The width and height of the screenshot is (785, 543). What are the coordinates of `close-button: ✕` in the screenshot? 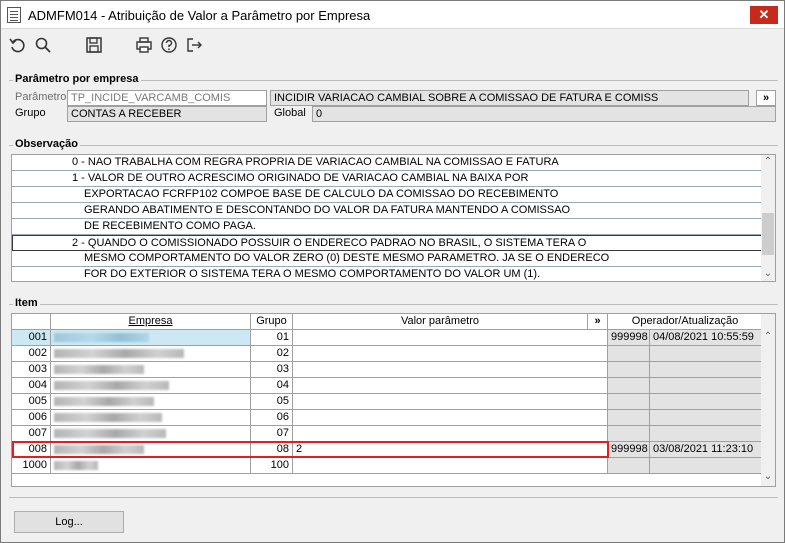 It's located at (764, 15).